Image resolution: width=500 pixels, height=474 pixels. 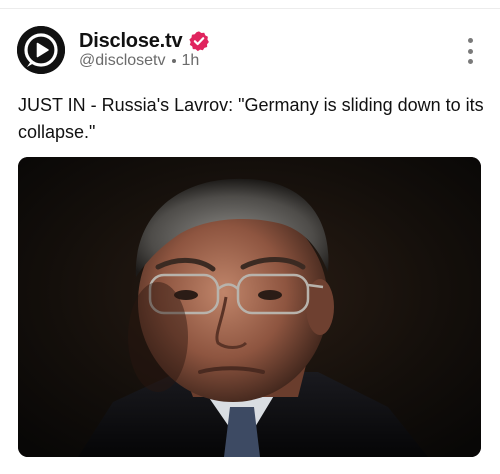 I want to click on post-timestamp: 1h, so click(x=191, y=61).